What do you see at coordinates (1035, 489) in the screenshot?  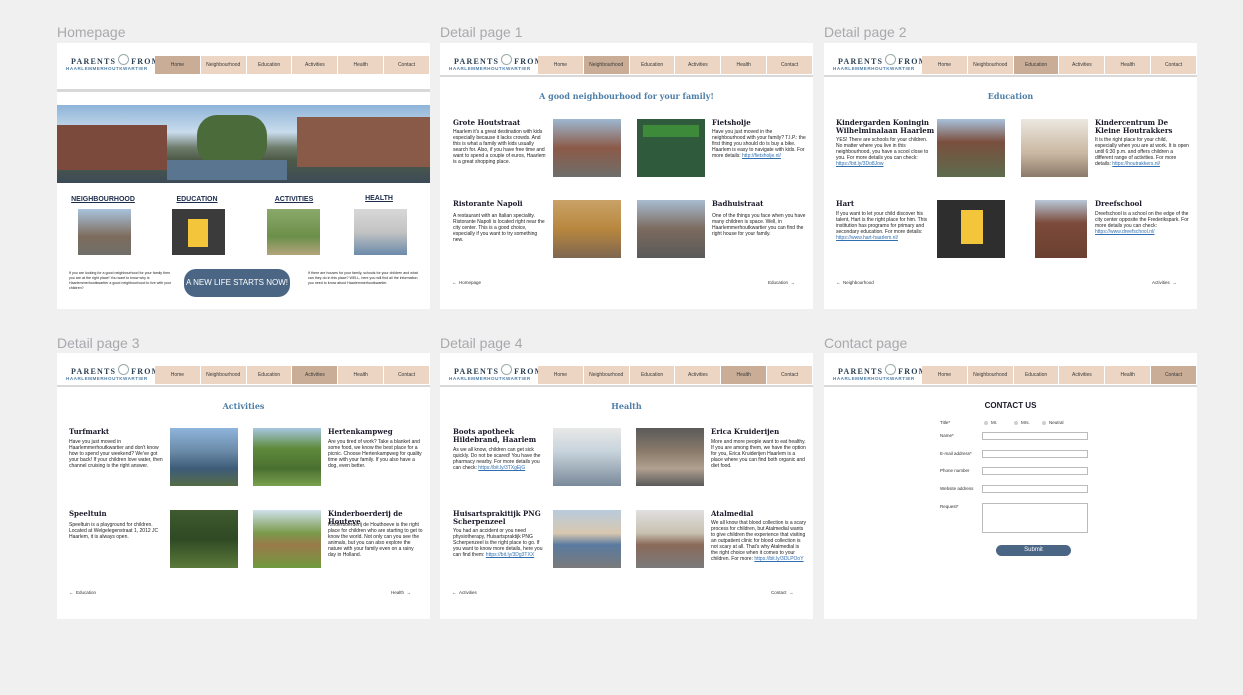 I see `website-field` at bounding box center [1035, 489].